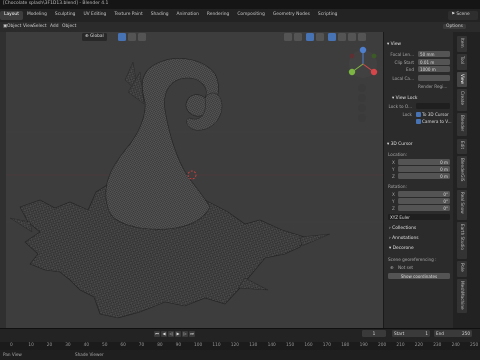  I want to click on status-left-hint: Pan View, so click(12, 354).